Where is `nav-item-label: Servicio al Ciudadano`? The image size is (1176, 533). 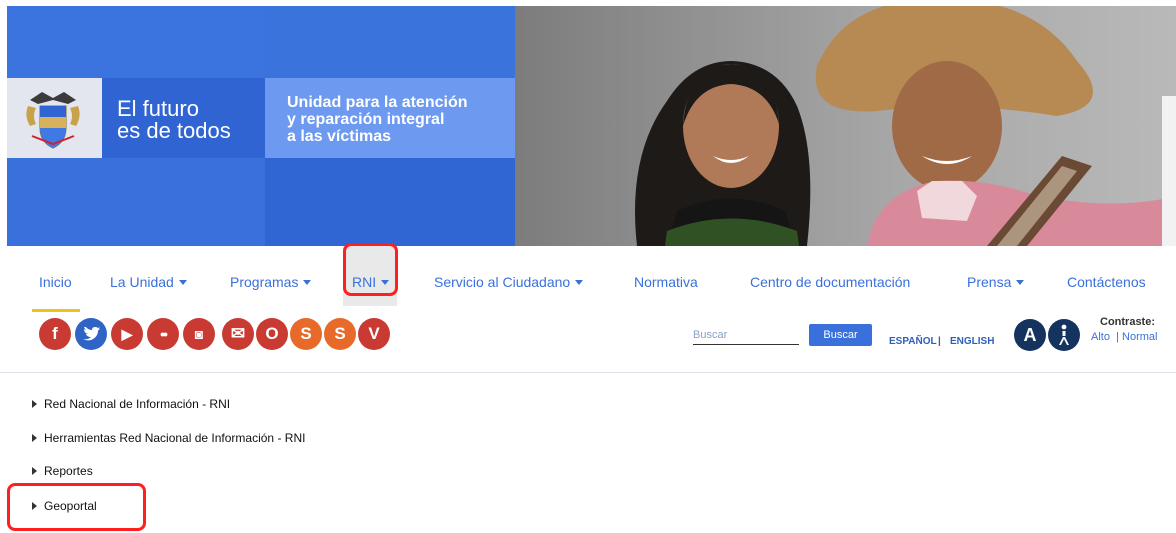 nav-item-label: Servicio al Ciudadano is located at coordinates (502, 282).